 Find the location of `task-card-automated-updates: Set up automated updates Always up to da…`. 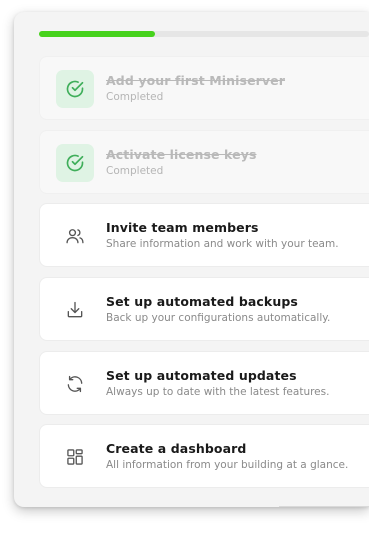

task-card-automated-updates: Set up automated updates Always up to da… is located at coordinates (204, 383).